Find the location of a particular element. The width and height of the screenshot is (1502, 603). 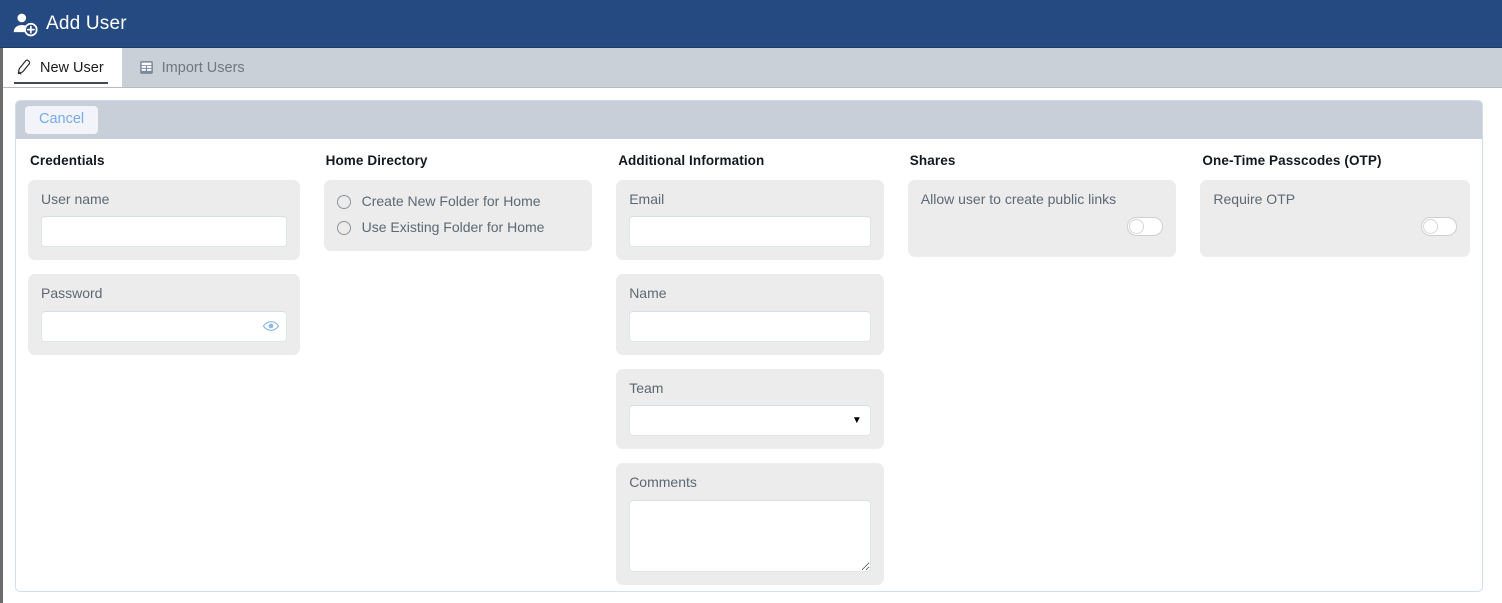

team-label: Team is located at coordinates (646, 387).